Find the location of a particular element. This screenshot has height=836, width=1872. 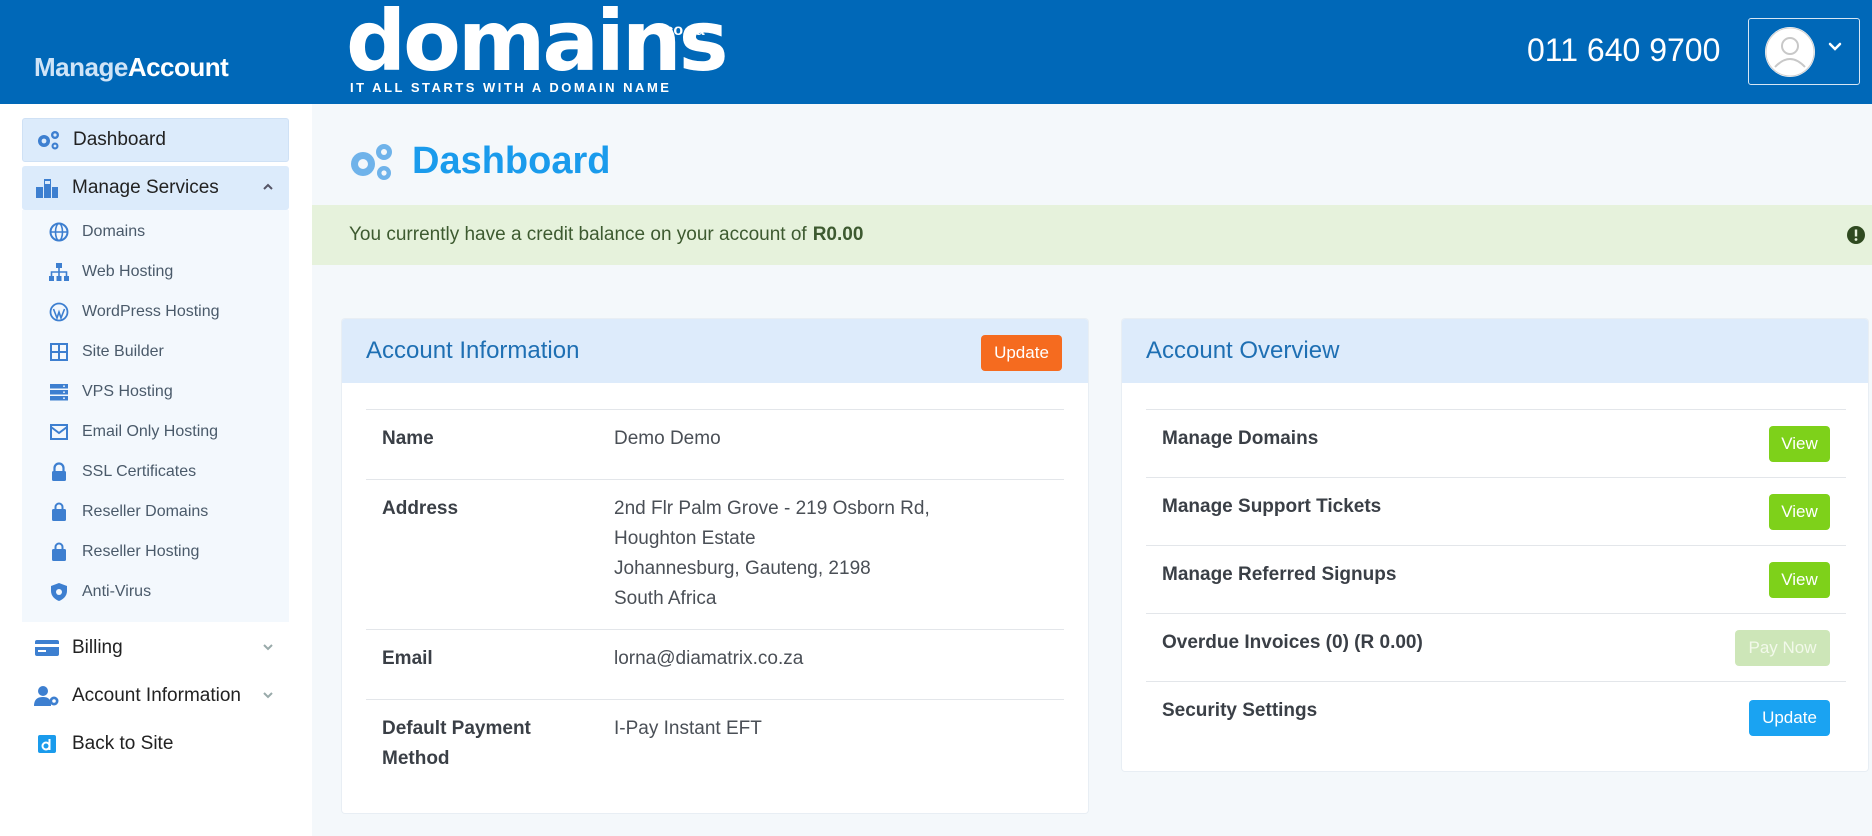

table-row: Email lorna@diamatrix.co.za is located at coordinates (715, 664).